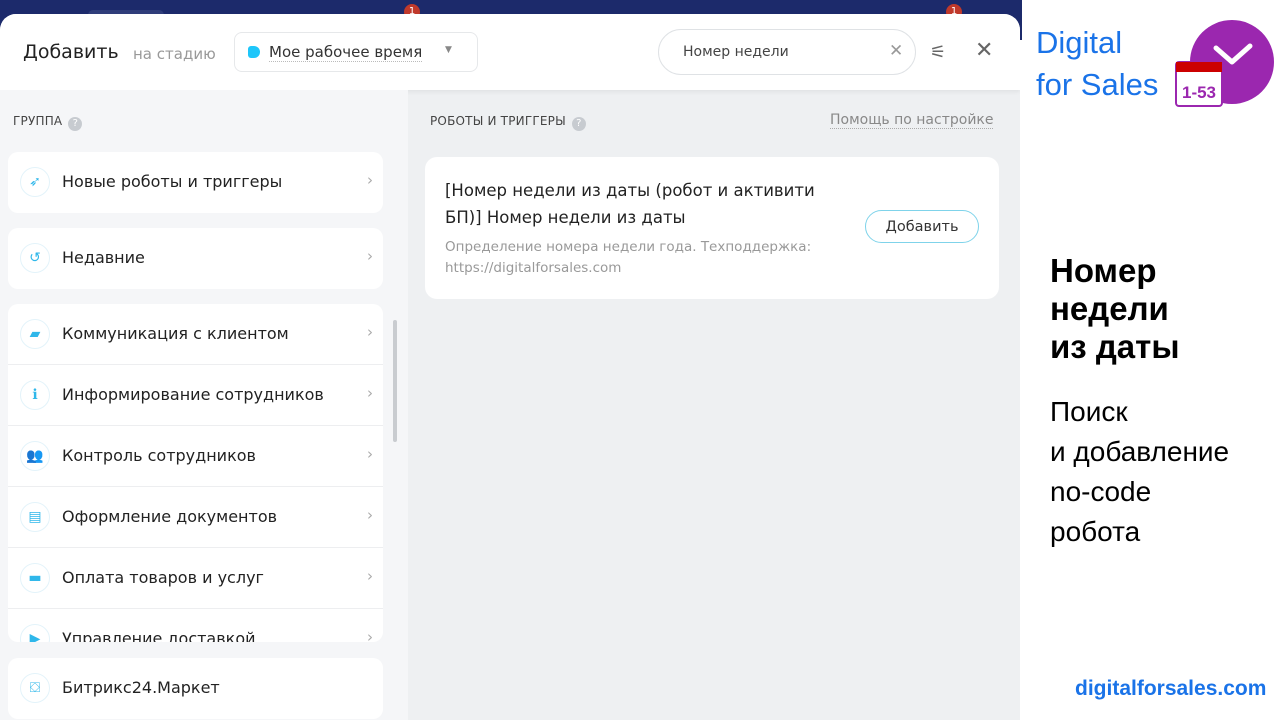 This screenshot has height=720, width=1280. I want to click on market-icon: ⛋, so click(35, 688).